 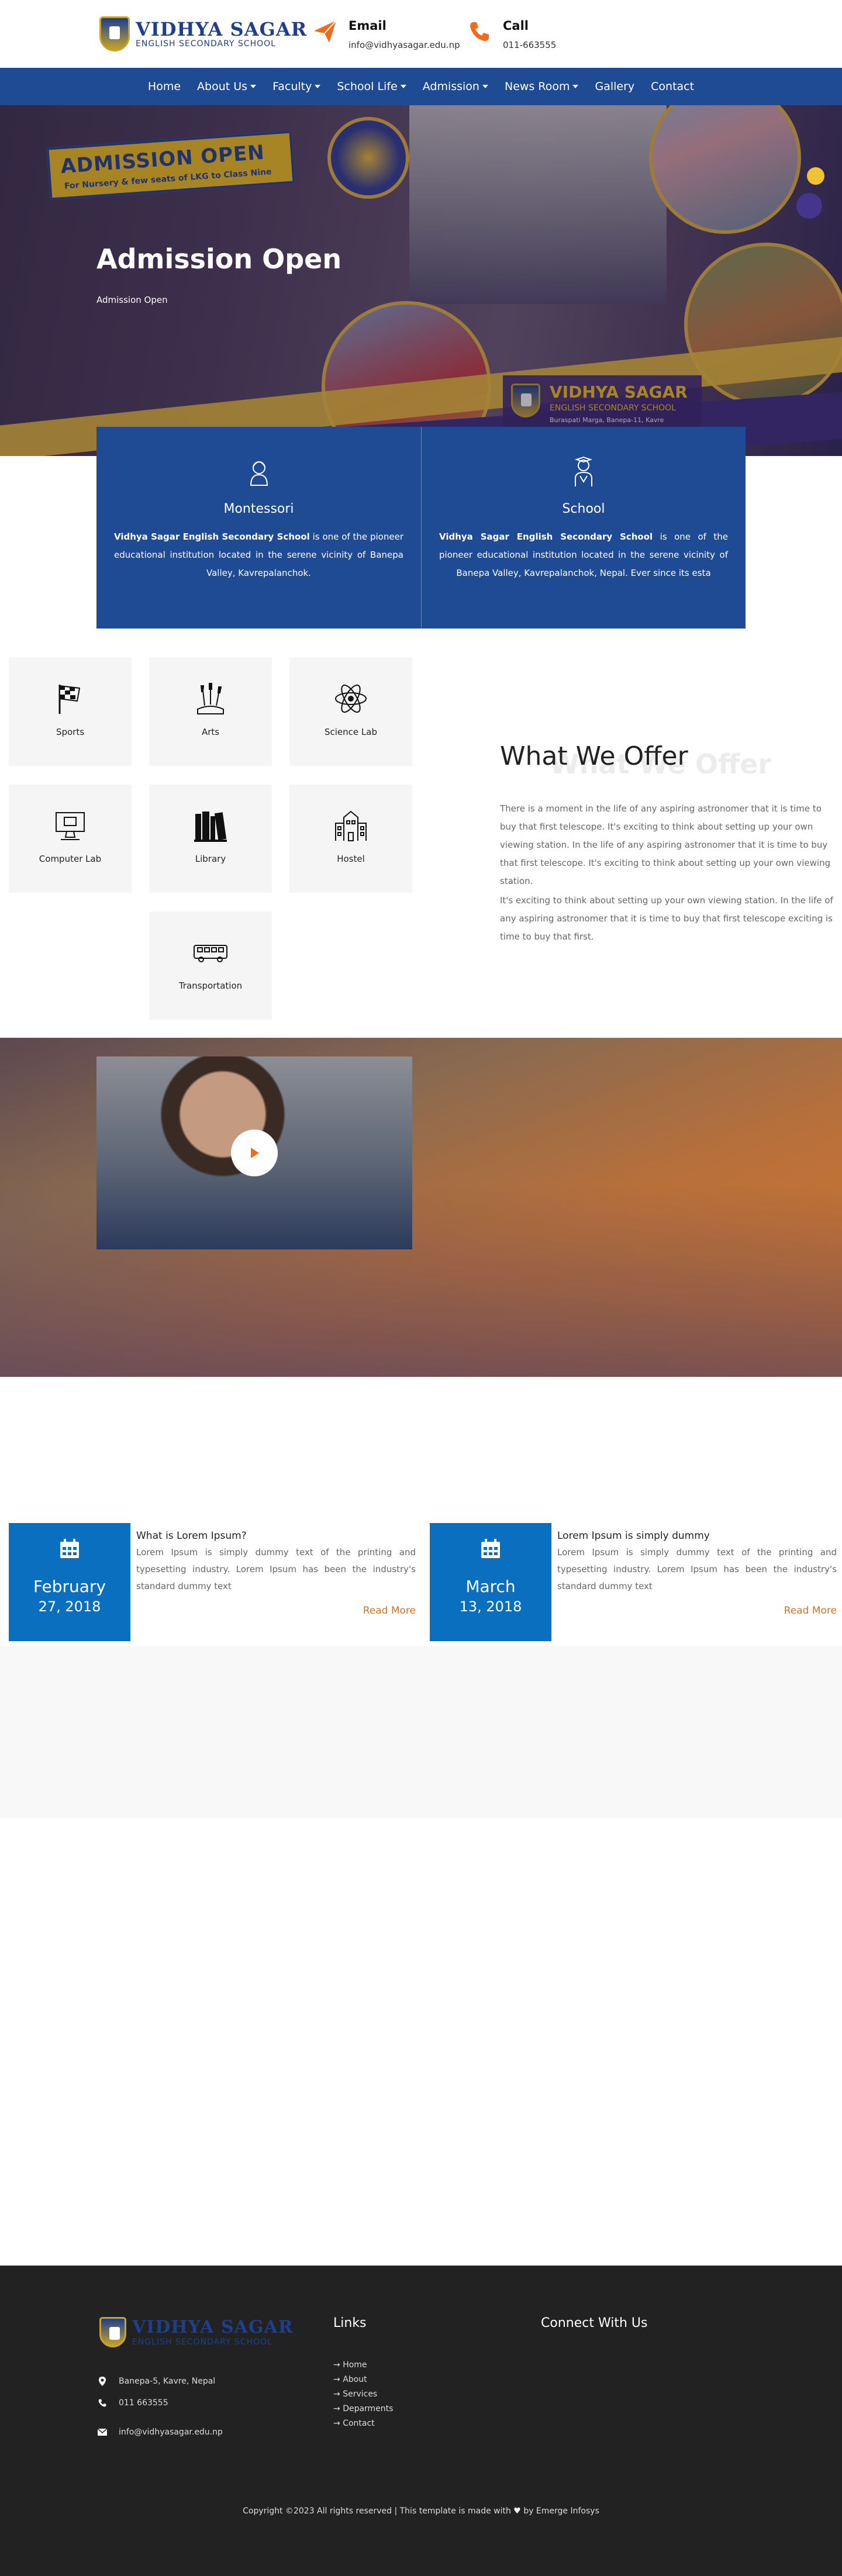 I want to click on news-title: Lorem Ipsum is simply dummy, so click(x=697, y=1536).